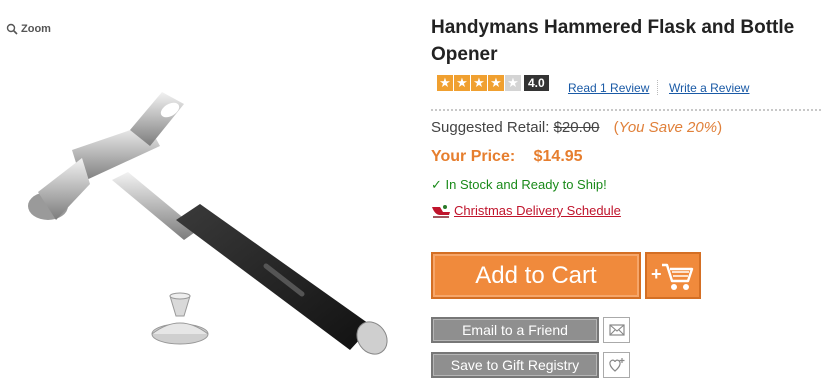 The image size is (829, 391). Describe the element at coordinates (608, 88) in the screenshot. I see `read-reviews-link: Read 1 Review` at that location.